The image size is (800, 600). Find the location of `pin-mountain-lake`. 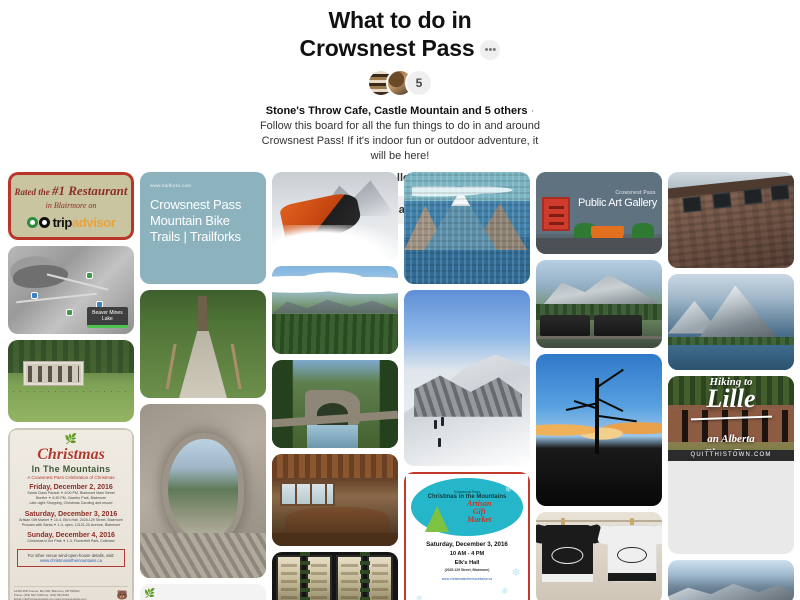

pin-mountain-lake is located at coordinates (731, 322).